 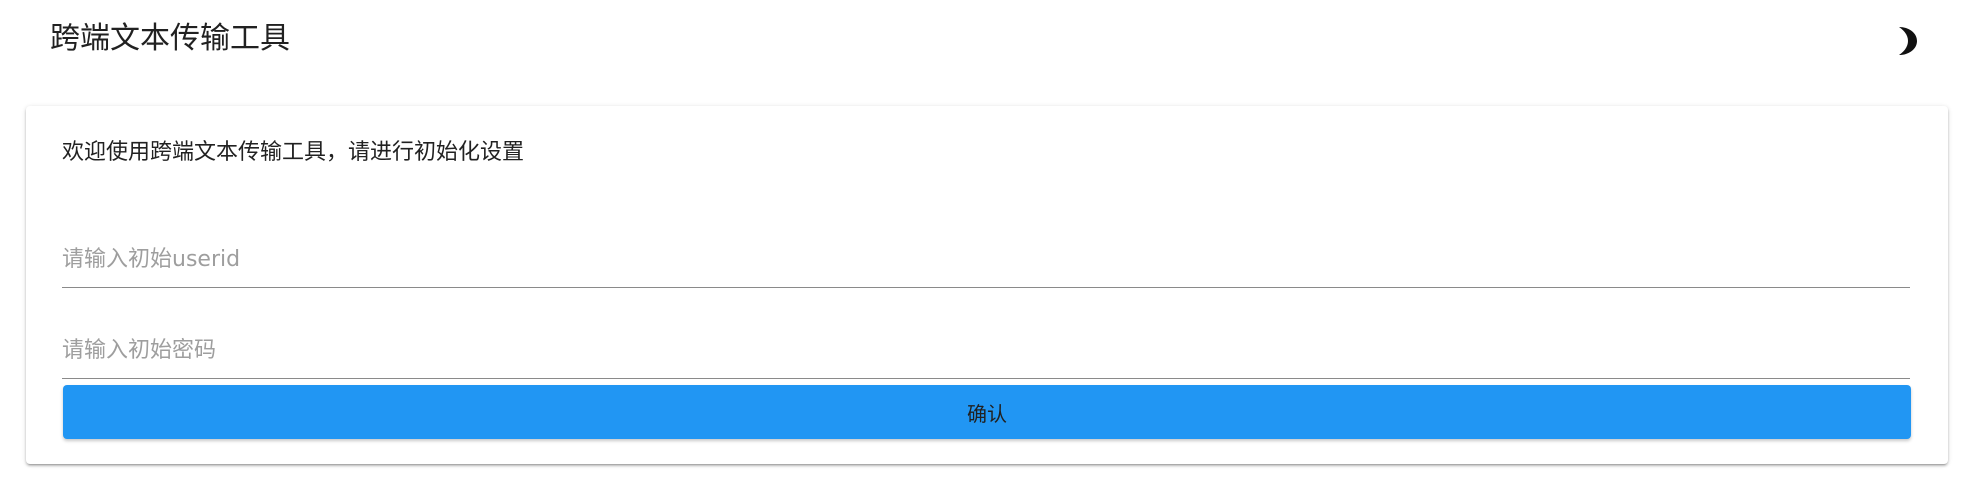 What do you see at coordinates (986, 287) in the screenshot?
I see `userid-underline` at bounding box center [986, 287].